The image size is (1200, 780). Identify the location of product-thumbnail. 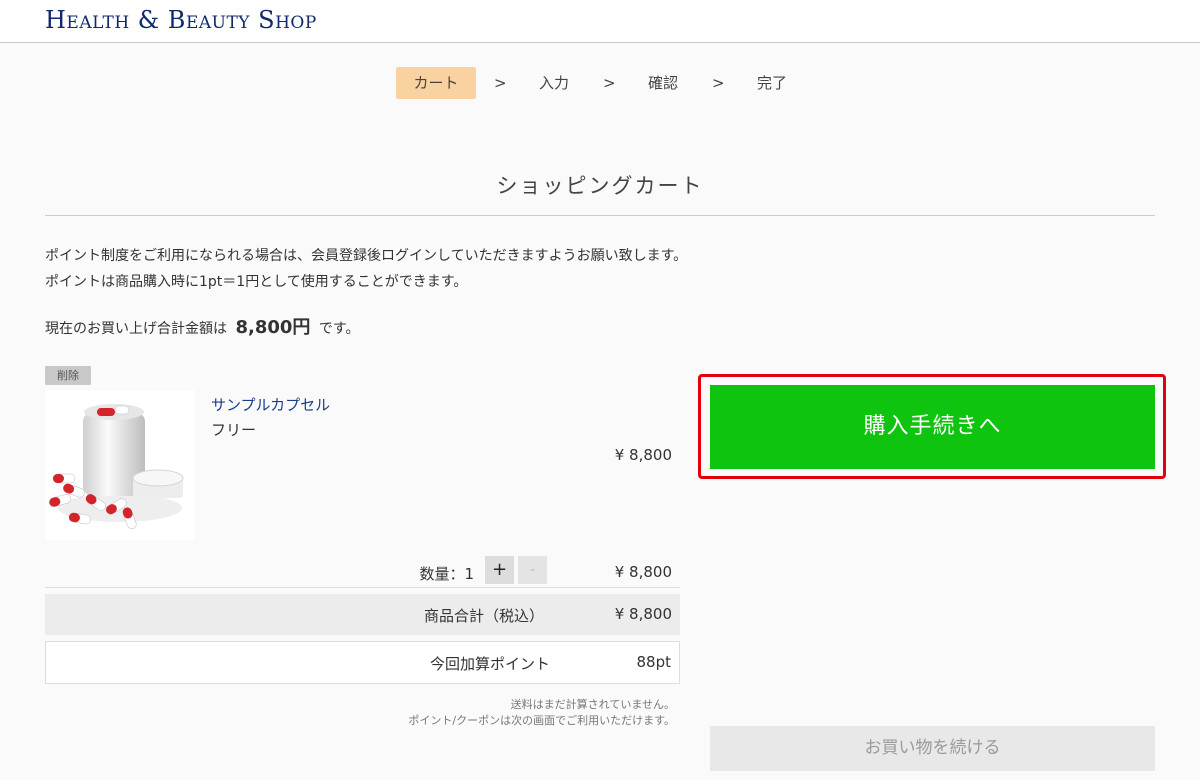
(120, 465).